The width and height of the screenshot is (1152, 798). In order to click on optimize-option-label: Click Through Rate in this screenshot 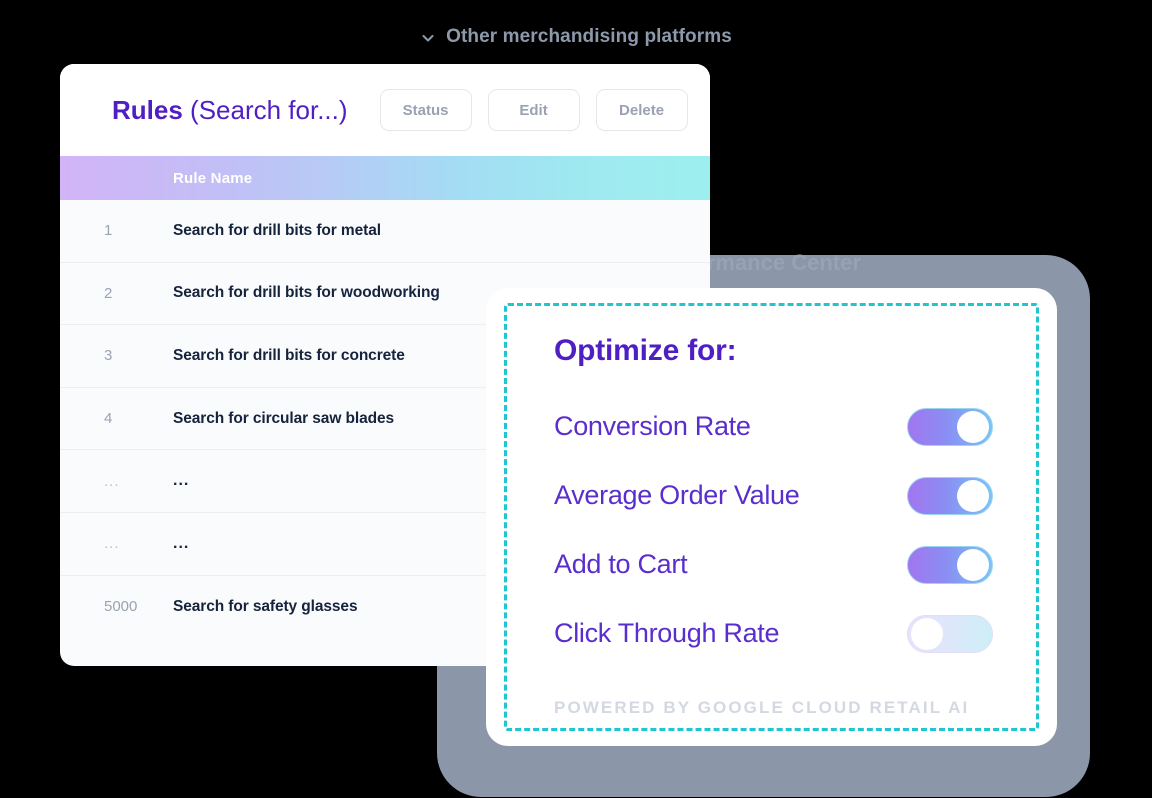, I will do `click(667, 633)`.